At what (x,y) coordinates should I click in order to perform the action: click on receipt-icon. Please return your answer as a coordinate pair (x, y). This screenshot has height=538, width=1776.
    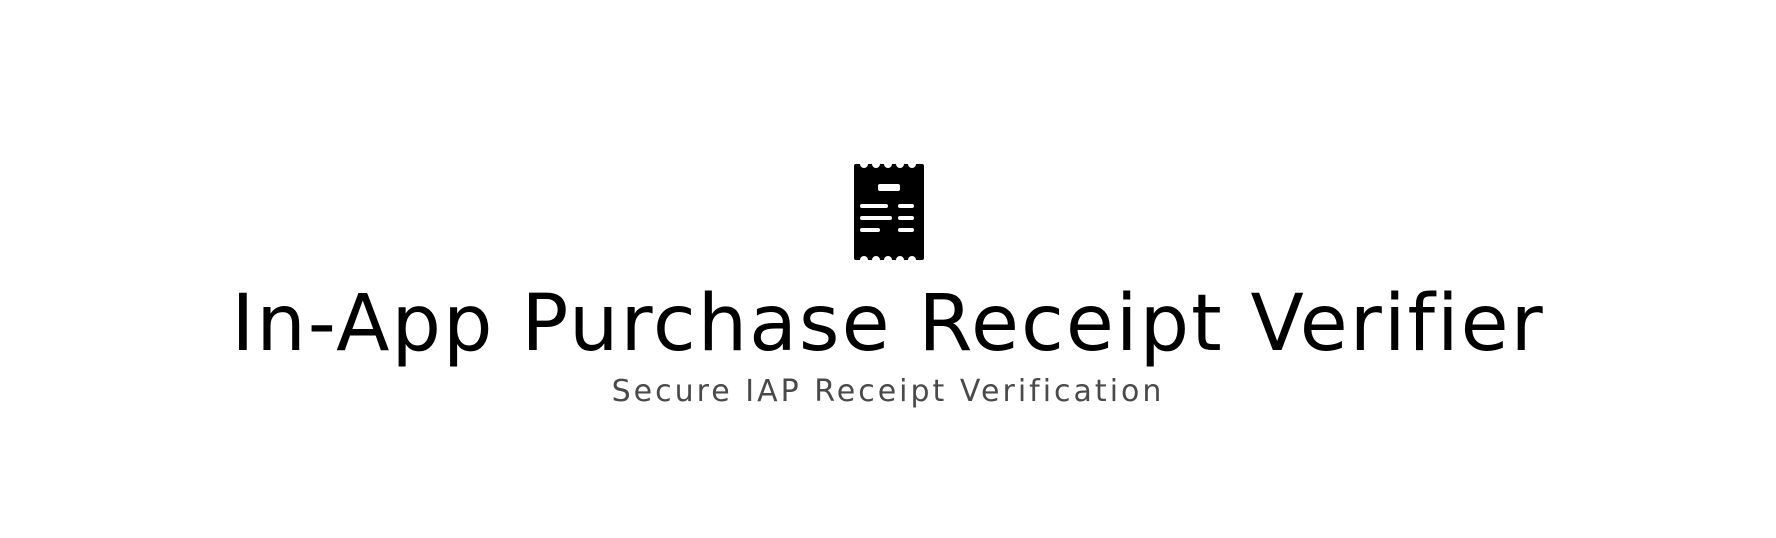
    Looking at the image, I should click on (889, 212).